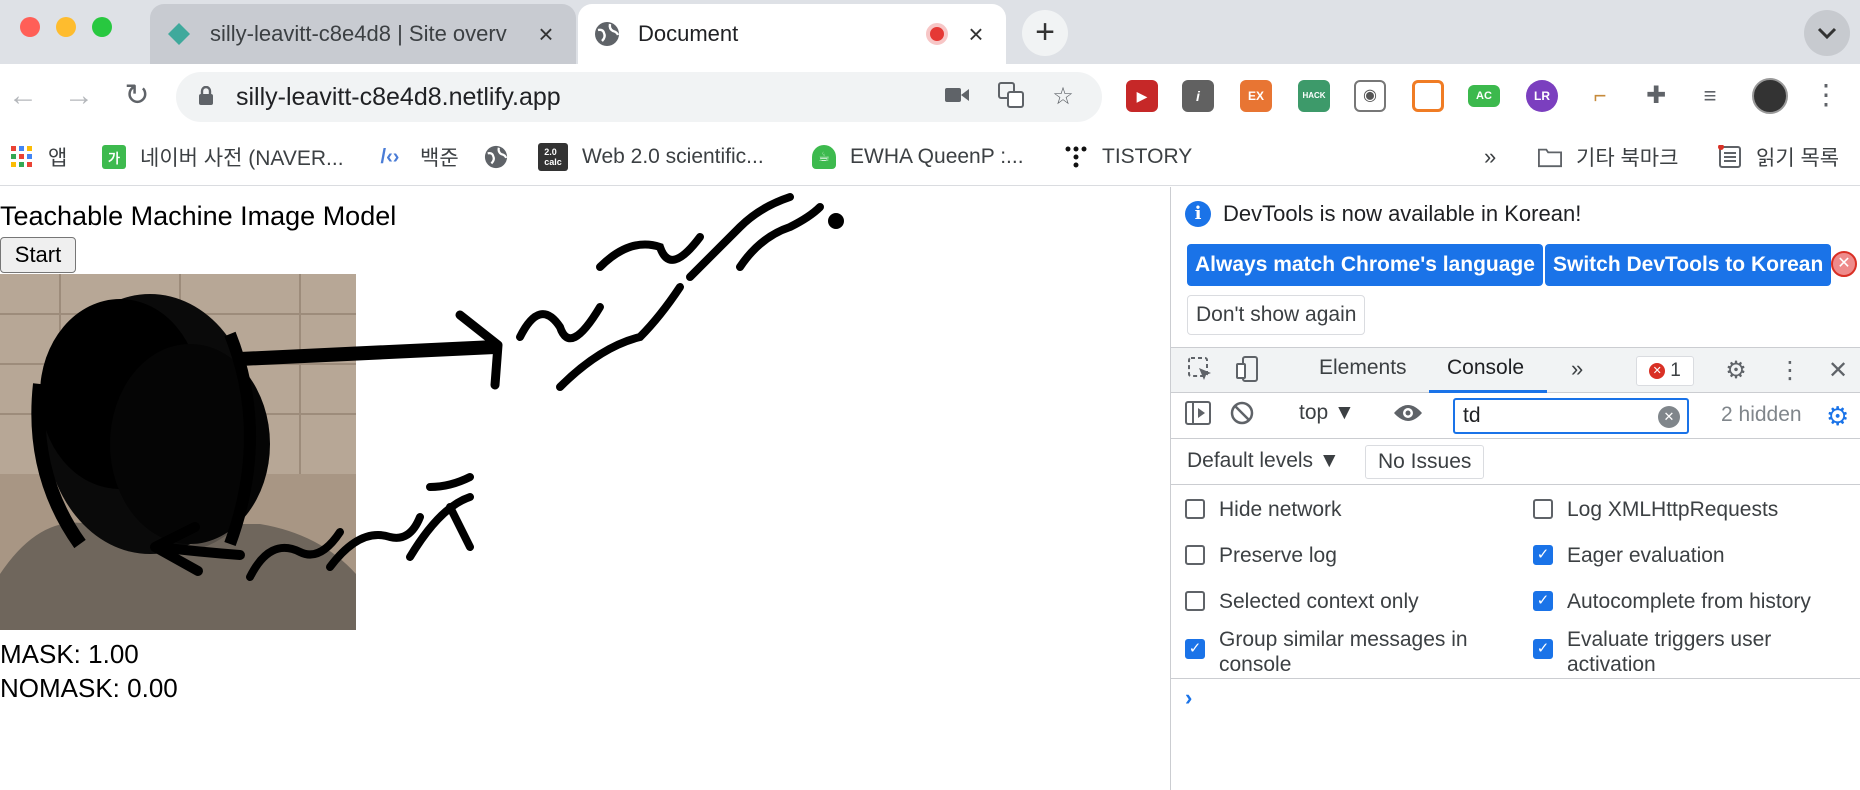  Describe the element at coordinates (114, 157) in the screenshot. I see `naver-dictionary-icon: 가` at that location.